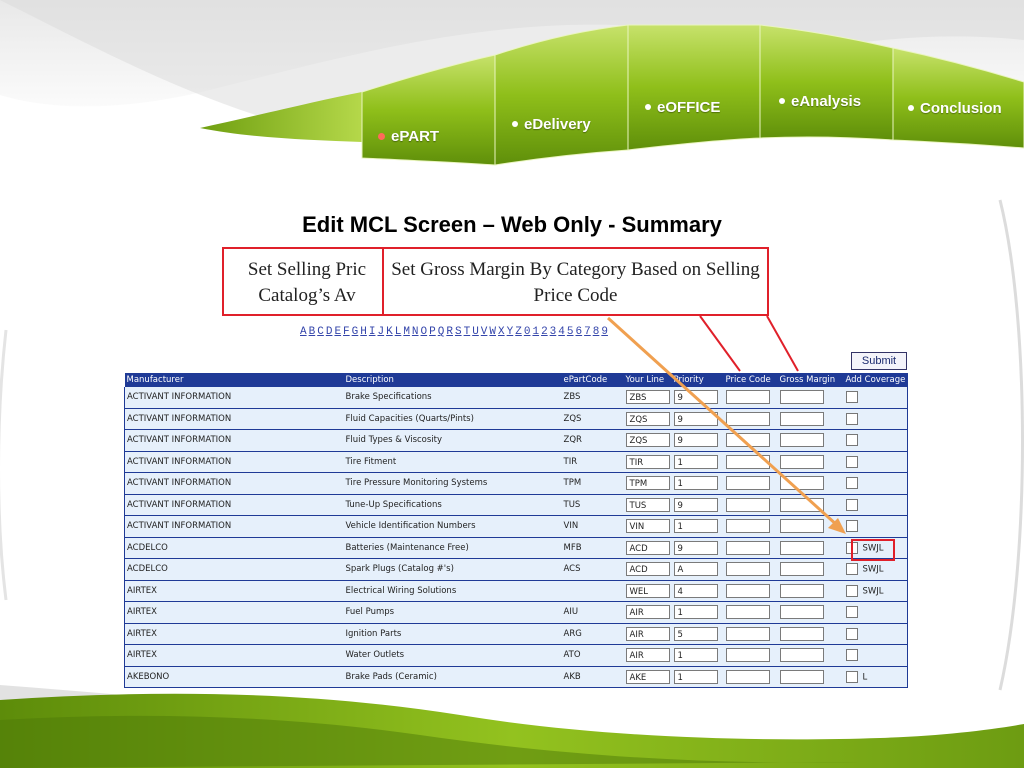 The height and width of the screenshot is (768, 1024). I want to click on alpha-link: O, so click(424, 332).